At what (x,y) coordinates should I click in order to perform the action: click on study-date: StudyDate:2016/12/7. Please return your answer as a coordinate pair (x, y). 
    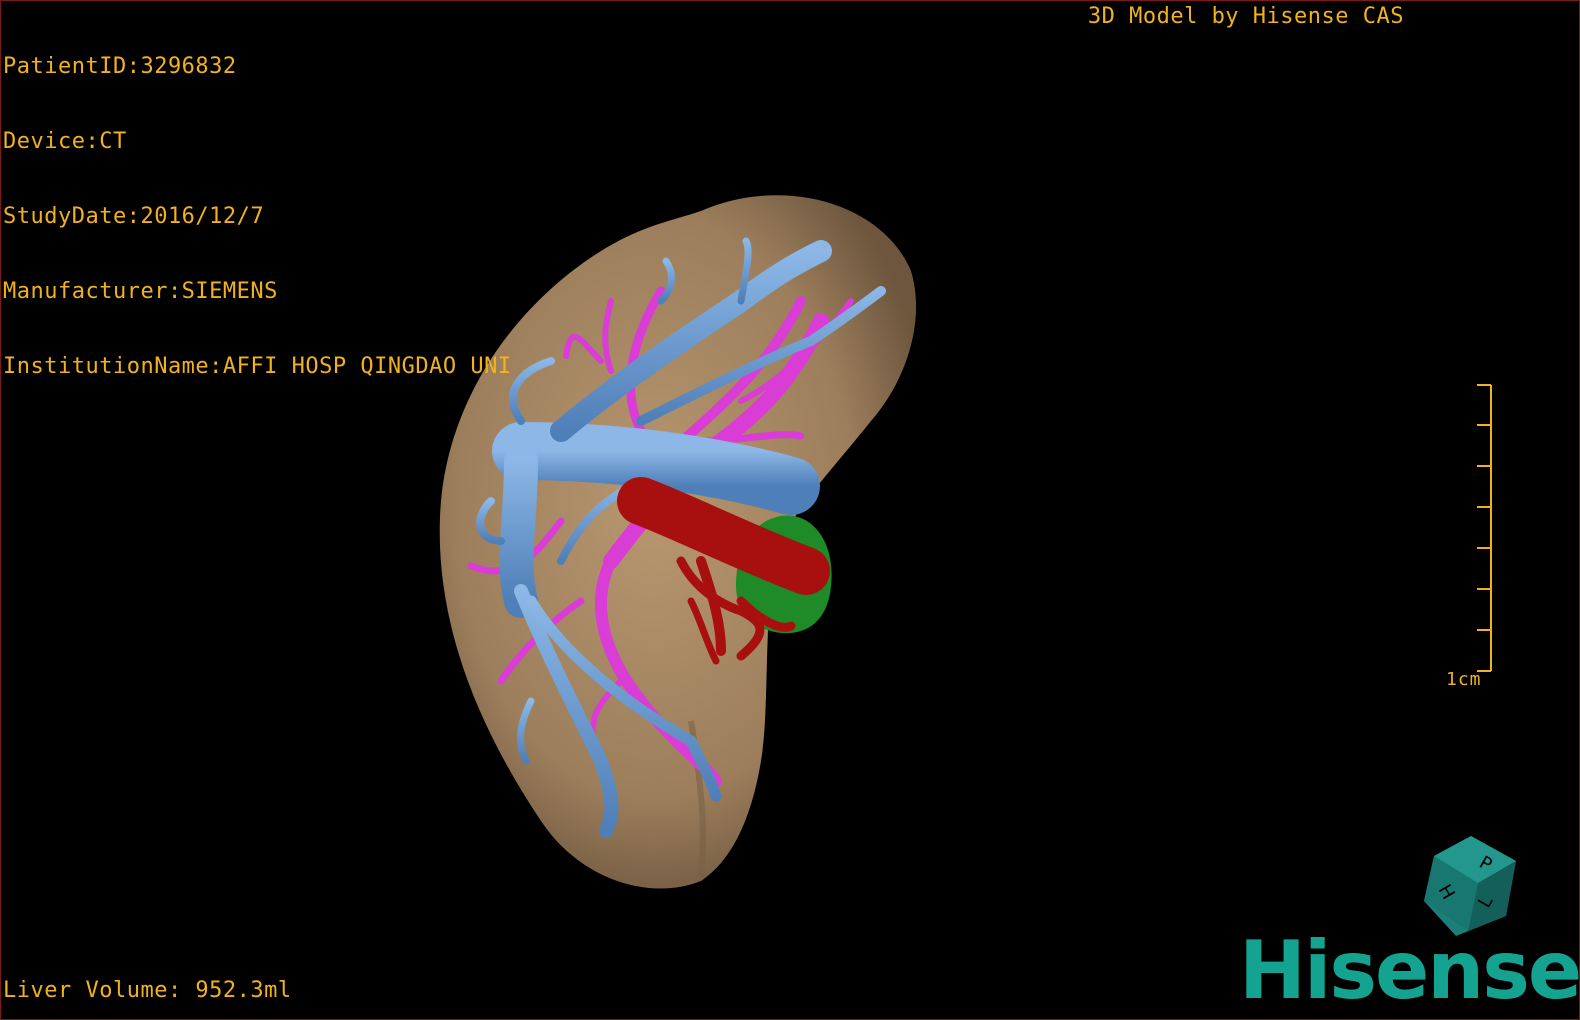
    Looking at the image, I should click on (134, 216).